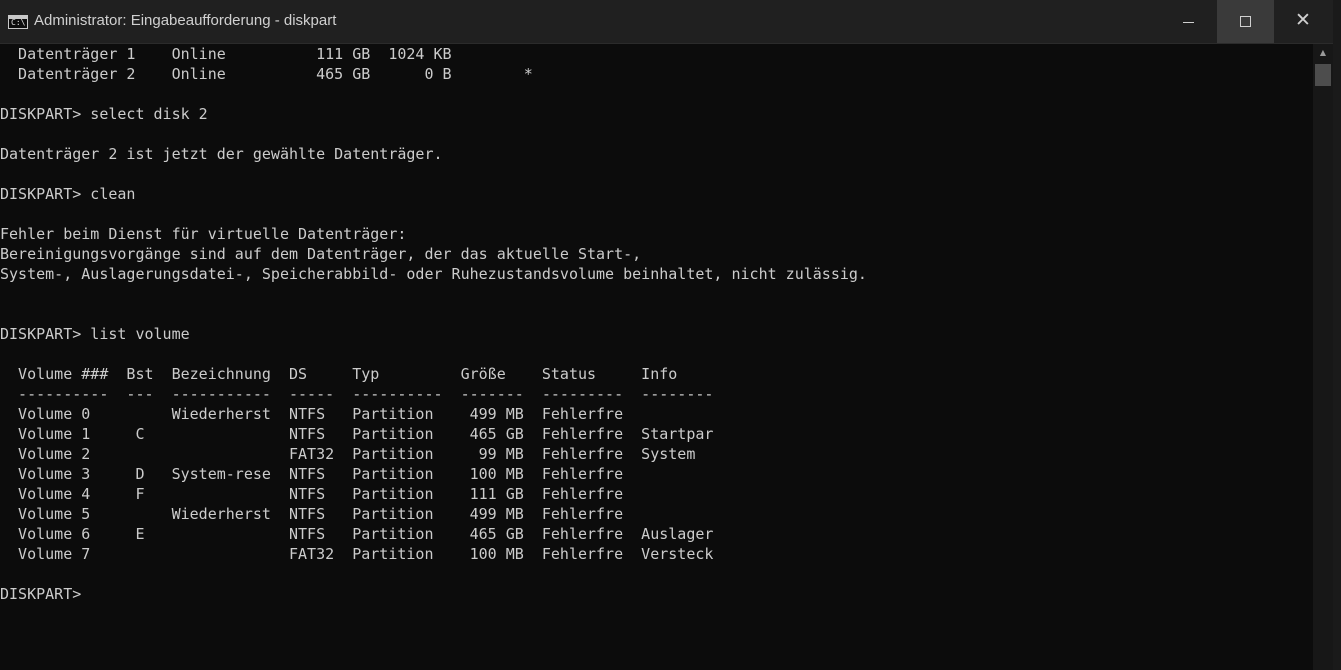 The width and height of the screenshot is (1341, 670). What do you see at coordinates (95, 334) in the screenshot?
I see `console-line: DISKPART> list volume` at bounding box center [95, 334].